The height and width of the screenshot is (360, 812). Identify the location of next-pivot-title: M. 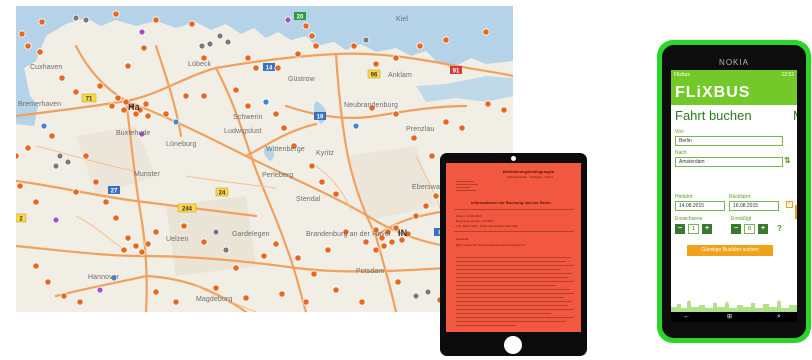
(795, 115).